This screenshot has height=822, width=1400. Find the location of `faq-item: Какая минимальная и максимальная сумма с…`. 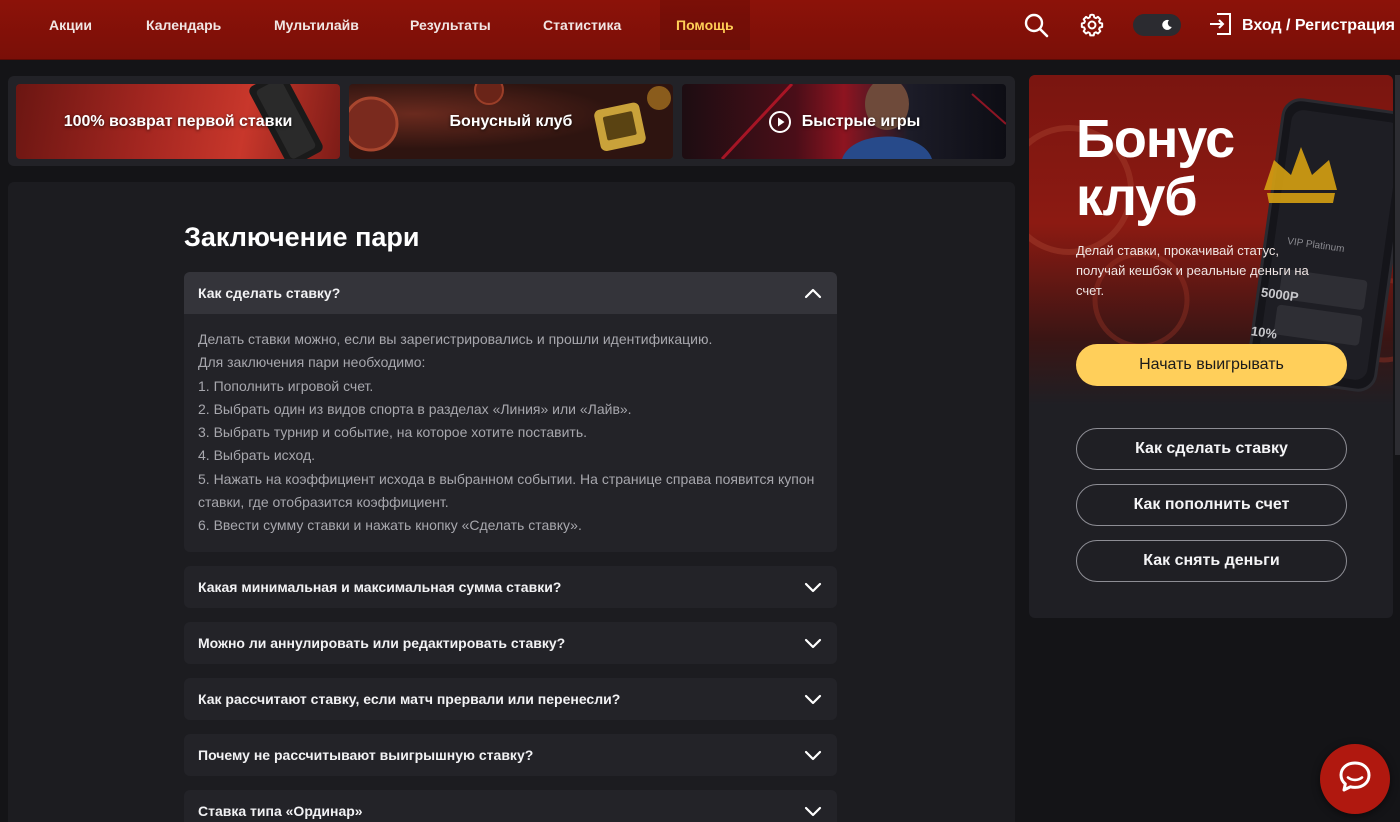

faq-item: Какая минимальная и максимальная сумма с… is located at coordinates (510, 587).